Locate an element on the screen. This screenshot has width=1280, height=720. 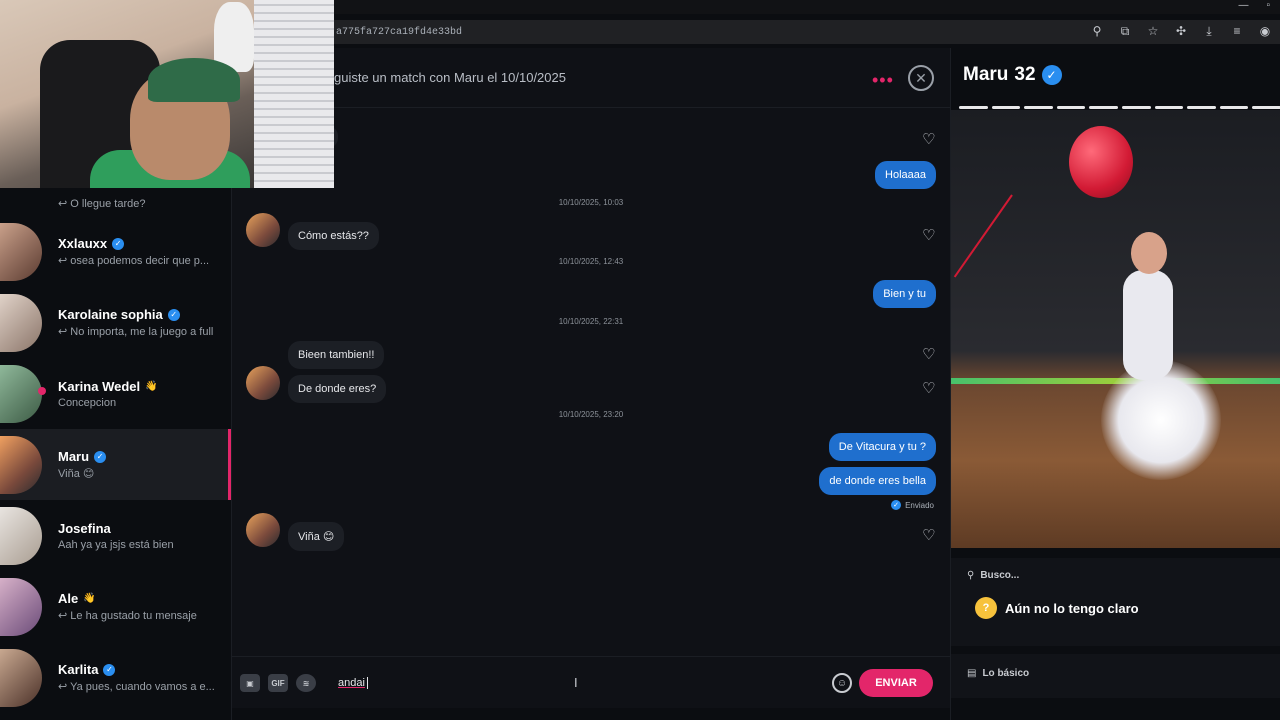
close-chat-icon: ✕ is located at coordinates (921, 78).